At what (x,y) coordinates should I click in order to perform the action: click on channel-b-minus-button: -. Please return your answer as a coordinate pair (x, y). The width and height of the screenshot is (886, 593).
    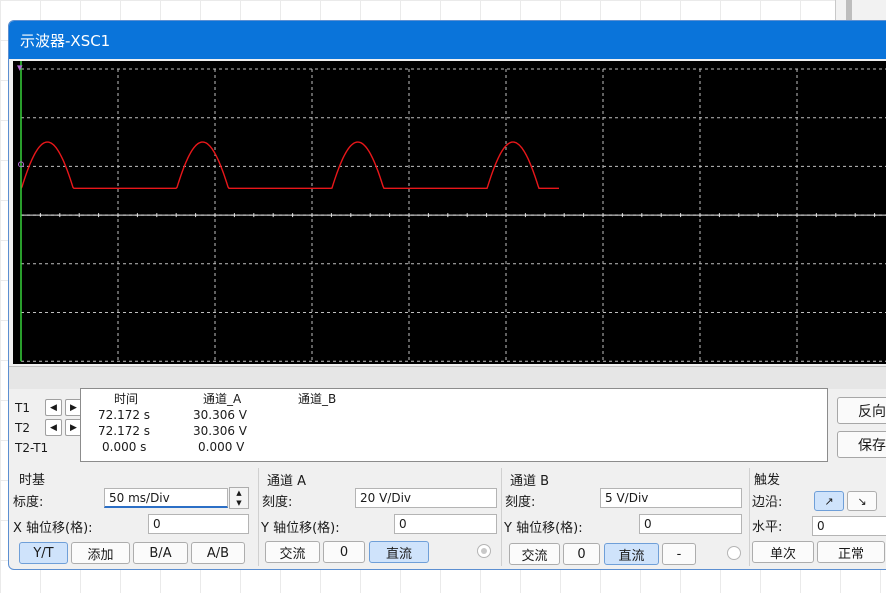
    Looking at the image, I should click on (679, 554).